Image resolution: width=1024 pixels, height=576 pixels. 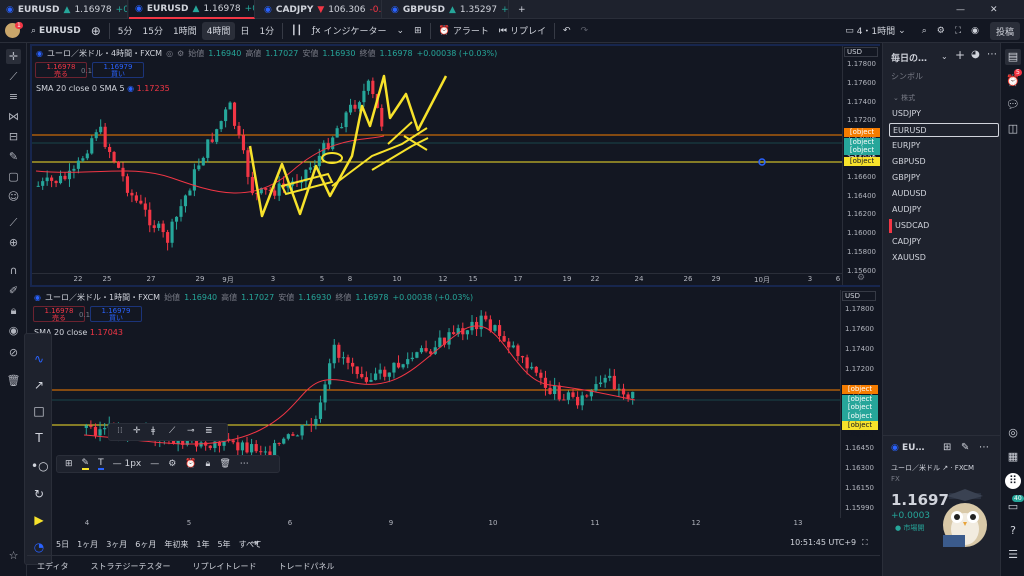 What do you see at coordinates (153, 31) in the screenshot?
I see `timeframe-1: 15分` at bounding box center [153, 31].